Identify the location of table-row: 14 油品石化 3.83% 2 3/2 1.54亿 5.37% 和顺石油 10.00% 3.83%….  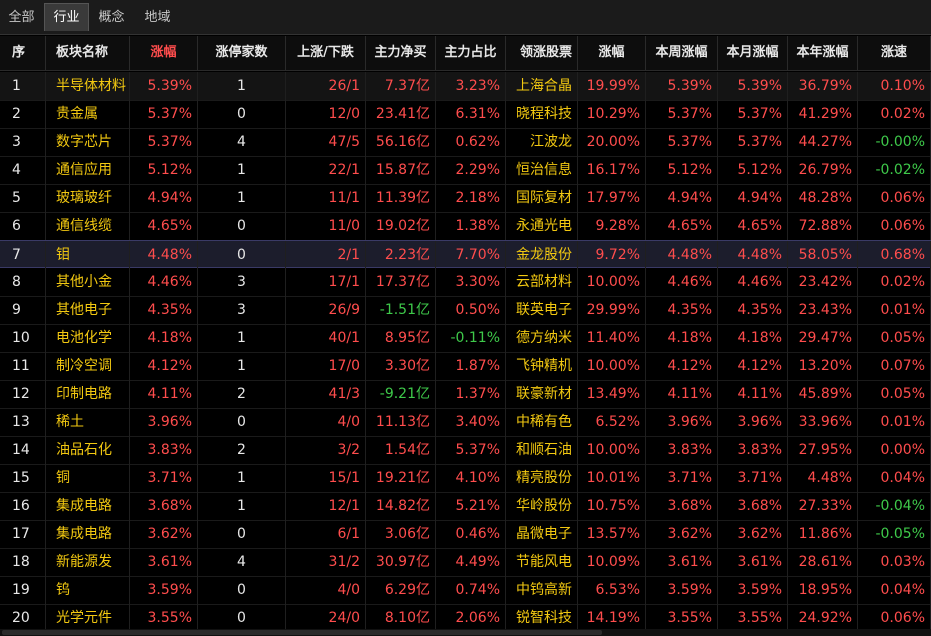
(465, 450).